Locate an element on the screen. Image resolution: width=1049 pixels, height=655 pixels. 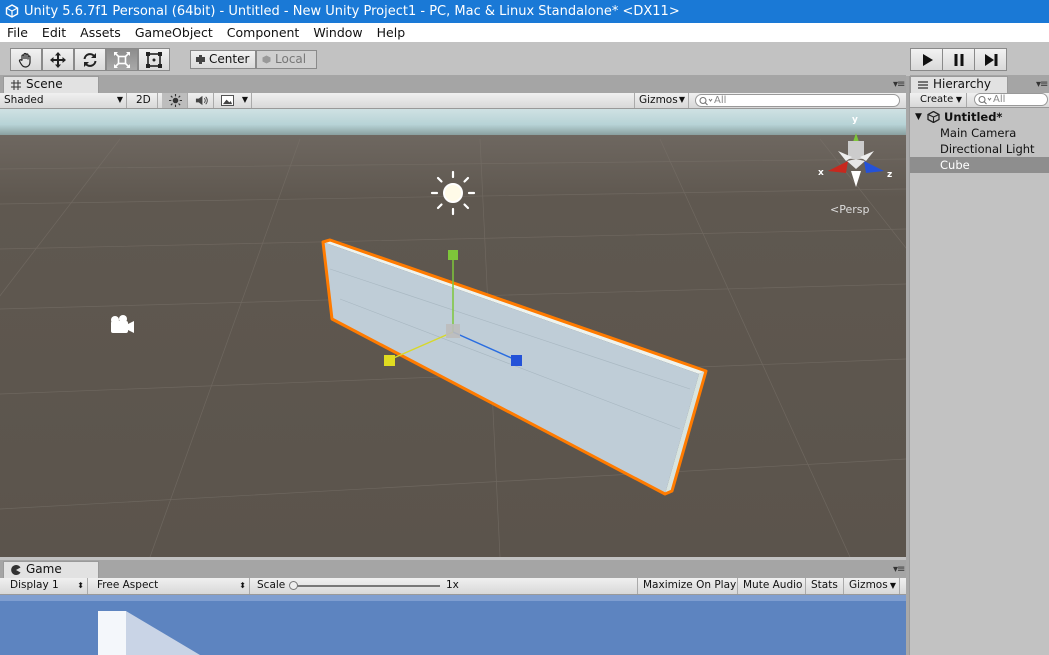
menu-component: Component is located at coordinates (263, 32).